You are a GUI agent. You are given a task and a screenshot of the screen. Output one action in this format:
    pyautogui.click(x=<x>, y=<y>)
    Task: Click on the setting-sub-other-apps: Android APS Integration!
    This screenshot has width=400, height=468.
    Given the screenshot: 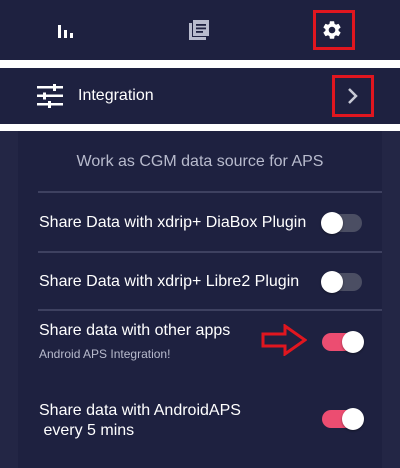 What is the action you would take?
    pyautogui.click(x=105, y=354)
    